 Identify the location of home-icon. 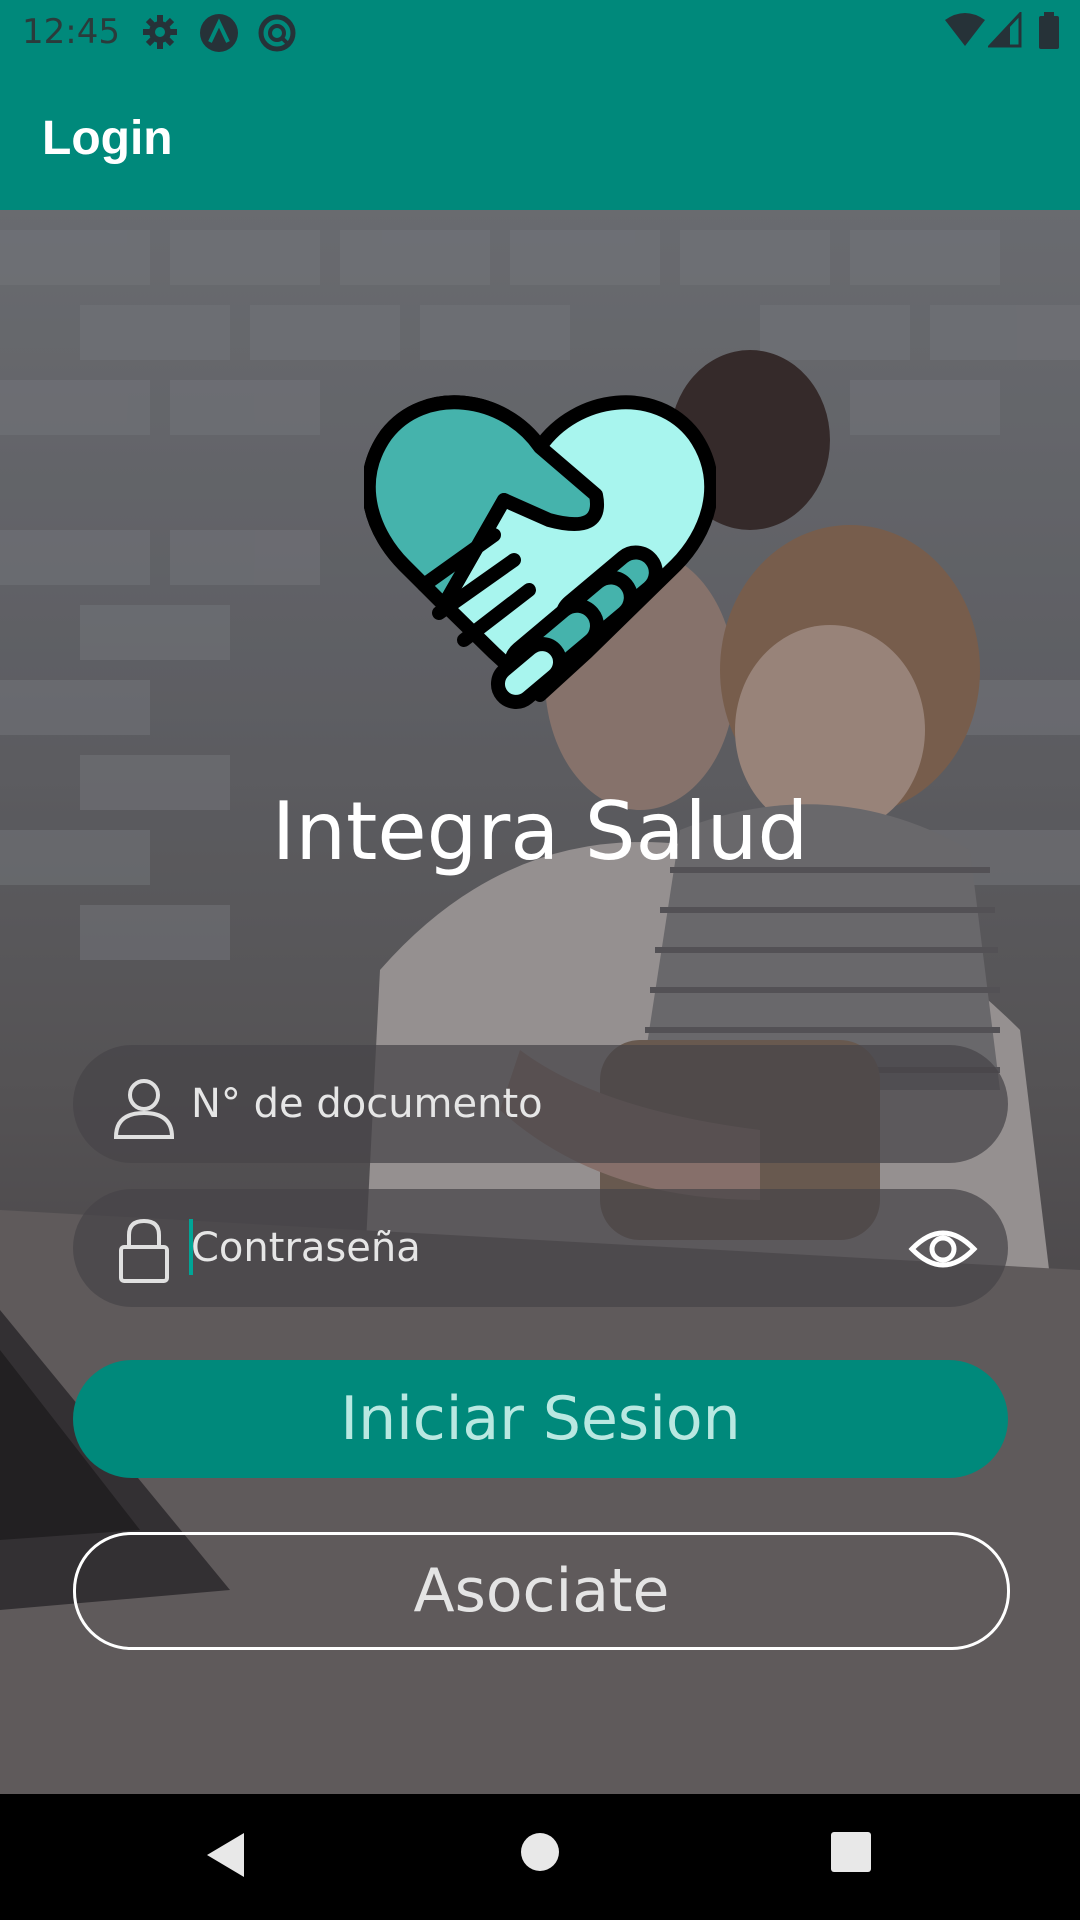
(540, 1855).